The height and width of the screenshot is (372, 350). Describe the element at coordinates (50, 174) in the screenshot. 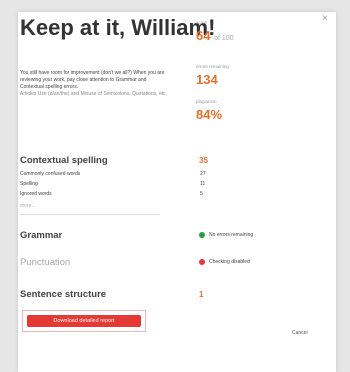

I see `sub-commonly-confused: Commonly confused words` at that location.